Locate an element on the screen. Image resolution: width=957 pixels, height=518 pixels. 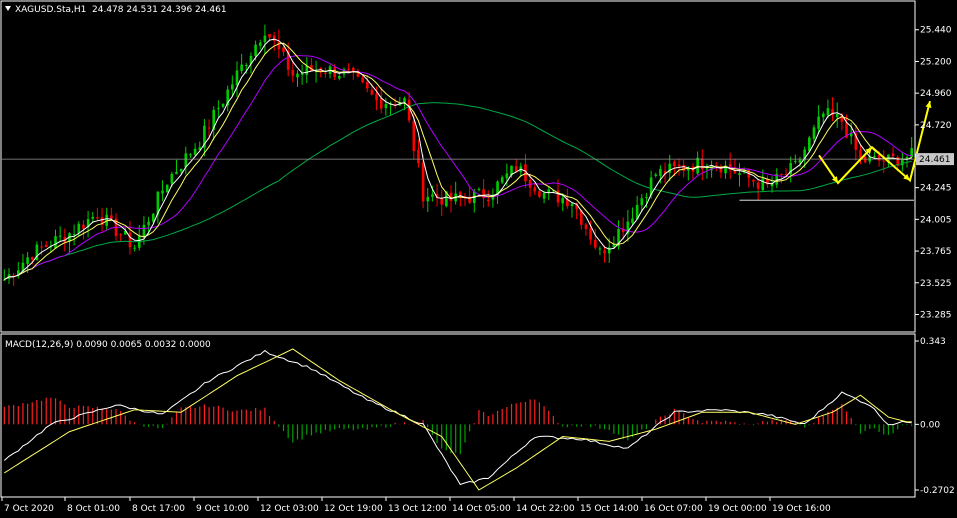
price-tick-label: 24.720 is located at coordinates (936, 126).